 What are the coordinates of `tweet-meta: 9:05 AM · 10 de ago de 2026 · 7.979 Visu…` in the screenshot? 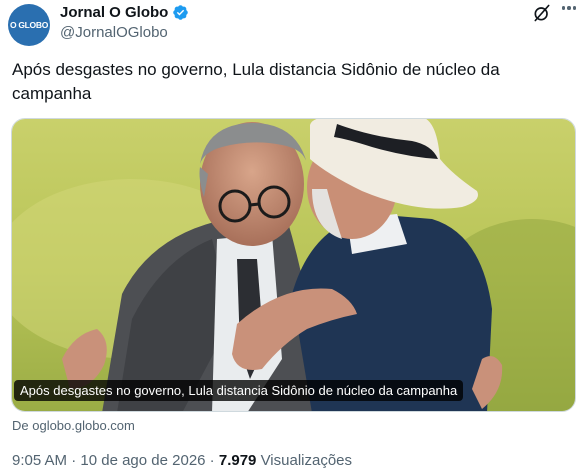 It's located at (182, 460).